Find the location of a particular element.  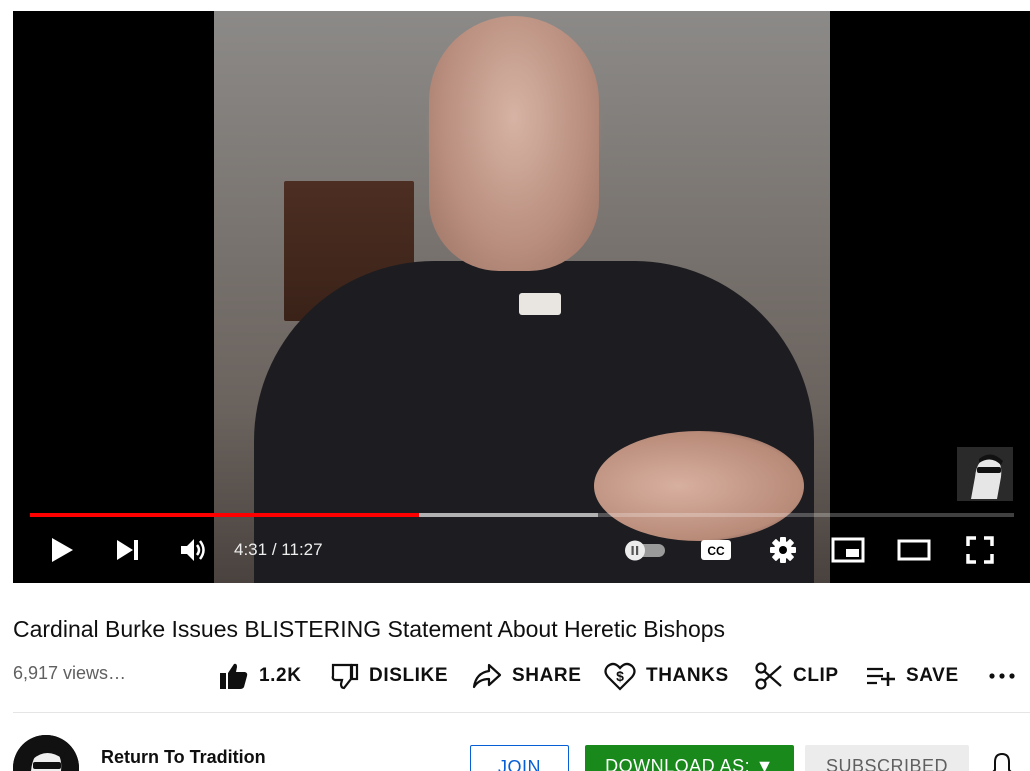

autoplay-toggle-icon is located at coordinates (645, 550).